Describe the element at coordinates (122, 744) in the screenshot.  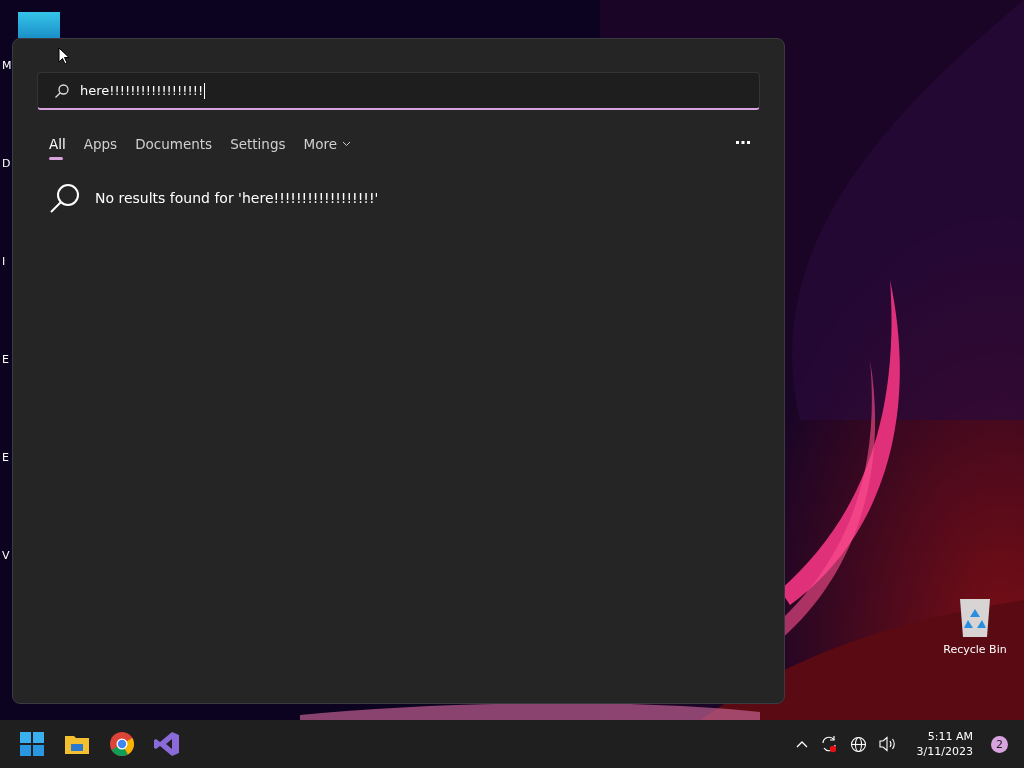
I see `browser-icon` at that location.